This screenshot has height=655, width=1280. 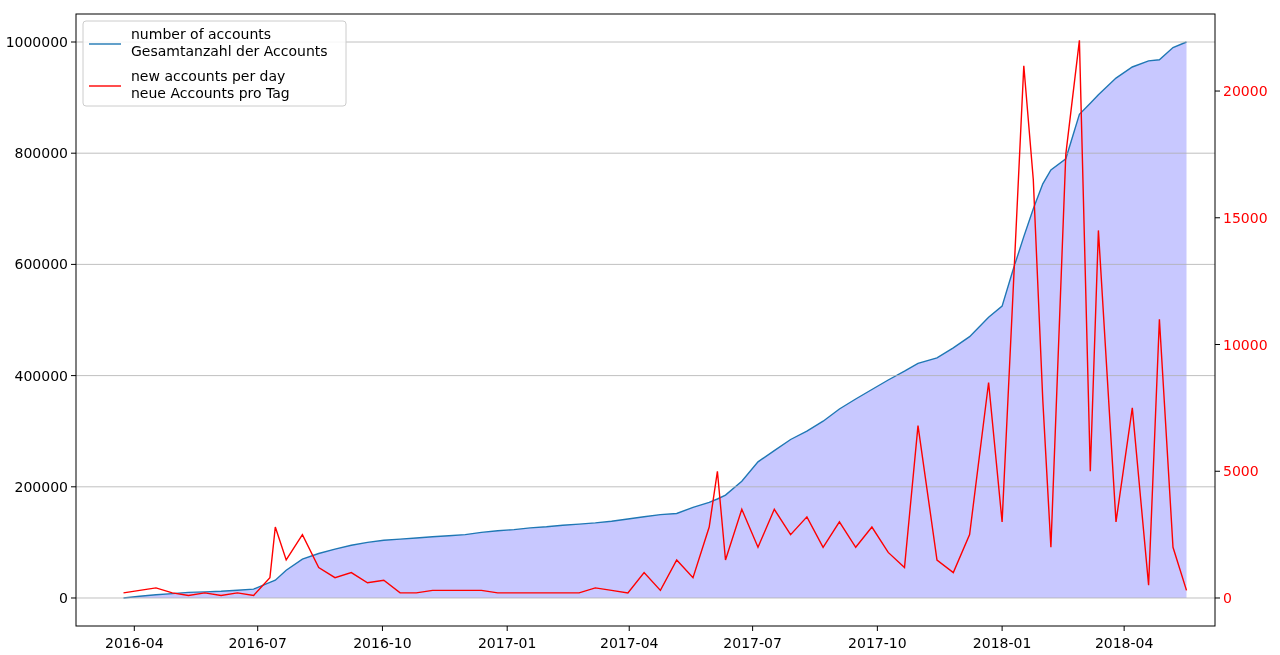 I want to click on y-tick-label: 10000, so click(x=1245, y=344).